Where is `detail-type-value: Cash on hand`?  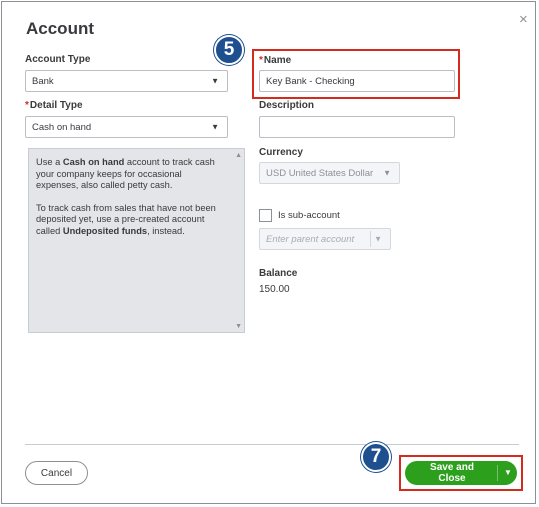
detail-type-value: Cash on hand is located at coordinates (62, 127).